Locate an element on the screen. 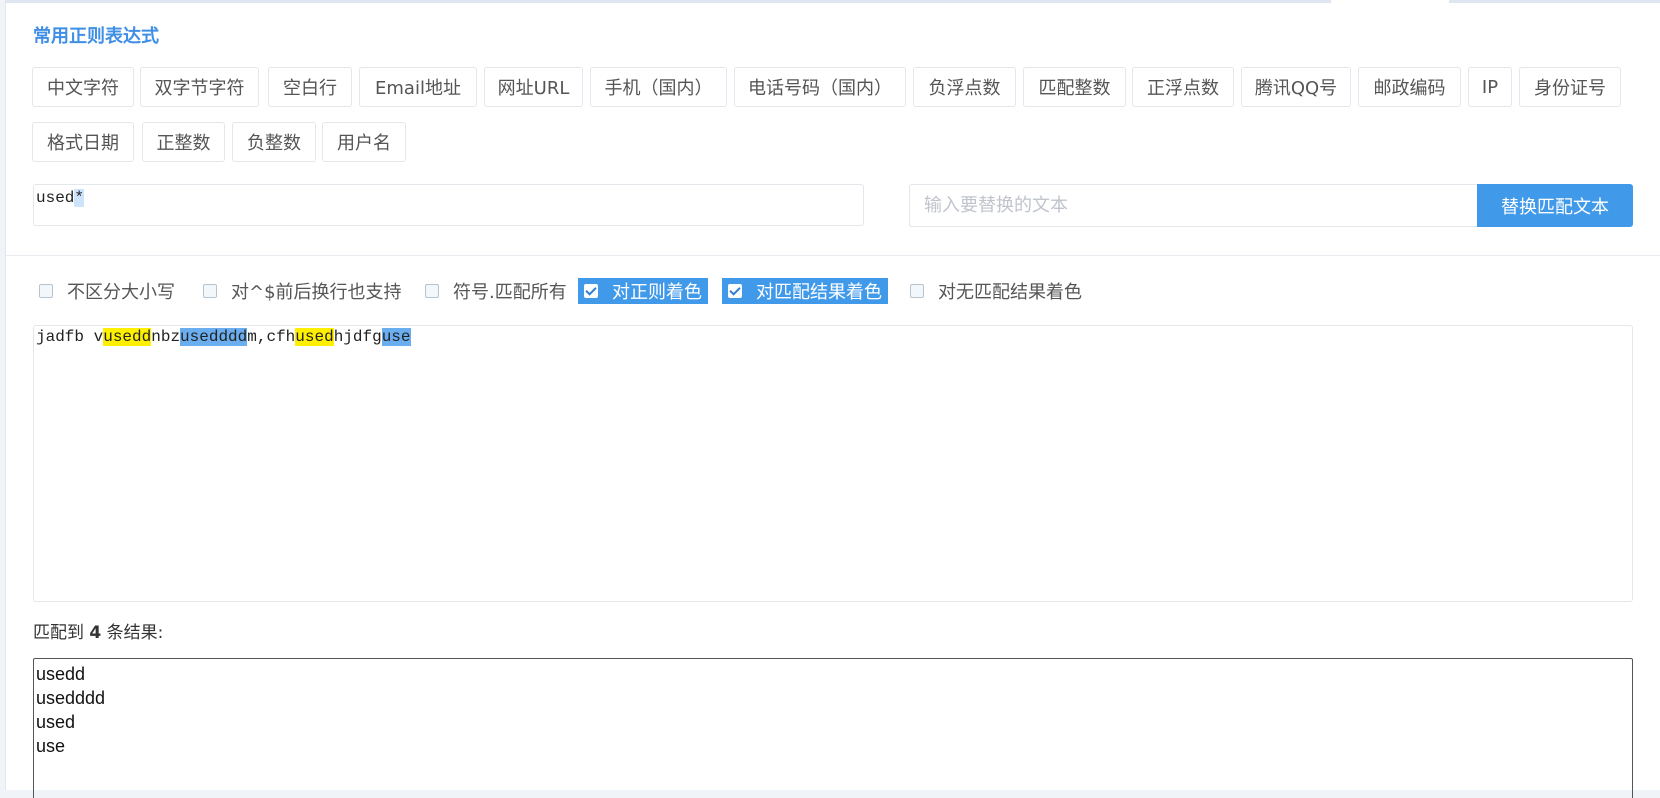  option-color-regex: 对正则着色 is located at coordinates (643, 291).